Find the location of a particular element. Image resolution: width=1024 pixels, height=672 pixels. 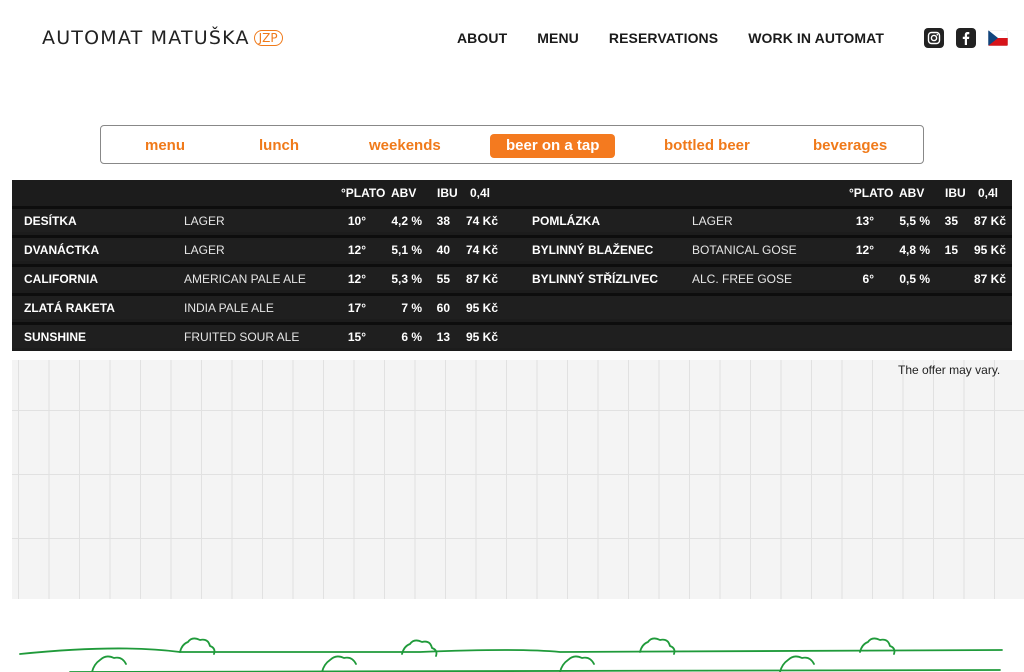

beer-abv: 5,5 % is located at coordinates (914, 221).